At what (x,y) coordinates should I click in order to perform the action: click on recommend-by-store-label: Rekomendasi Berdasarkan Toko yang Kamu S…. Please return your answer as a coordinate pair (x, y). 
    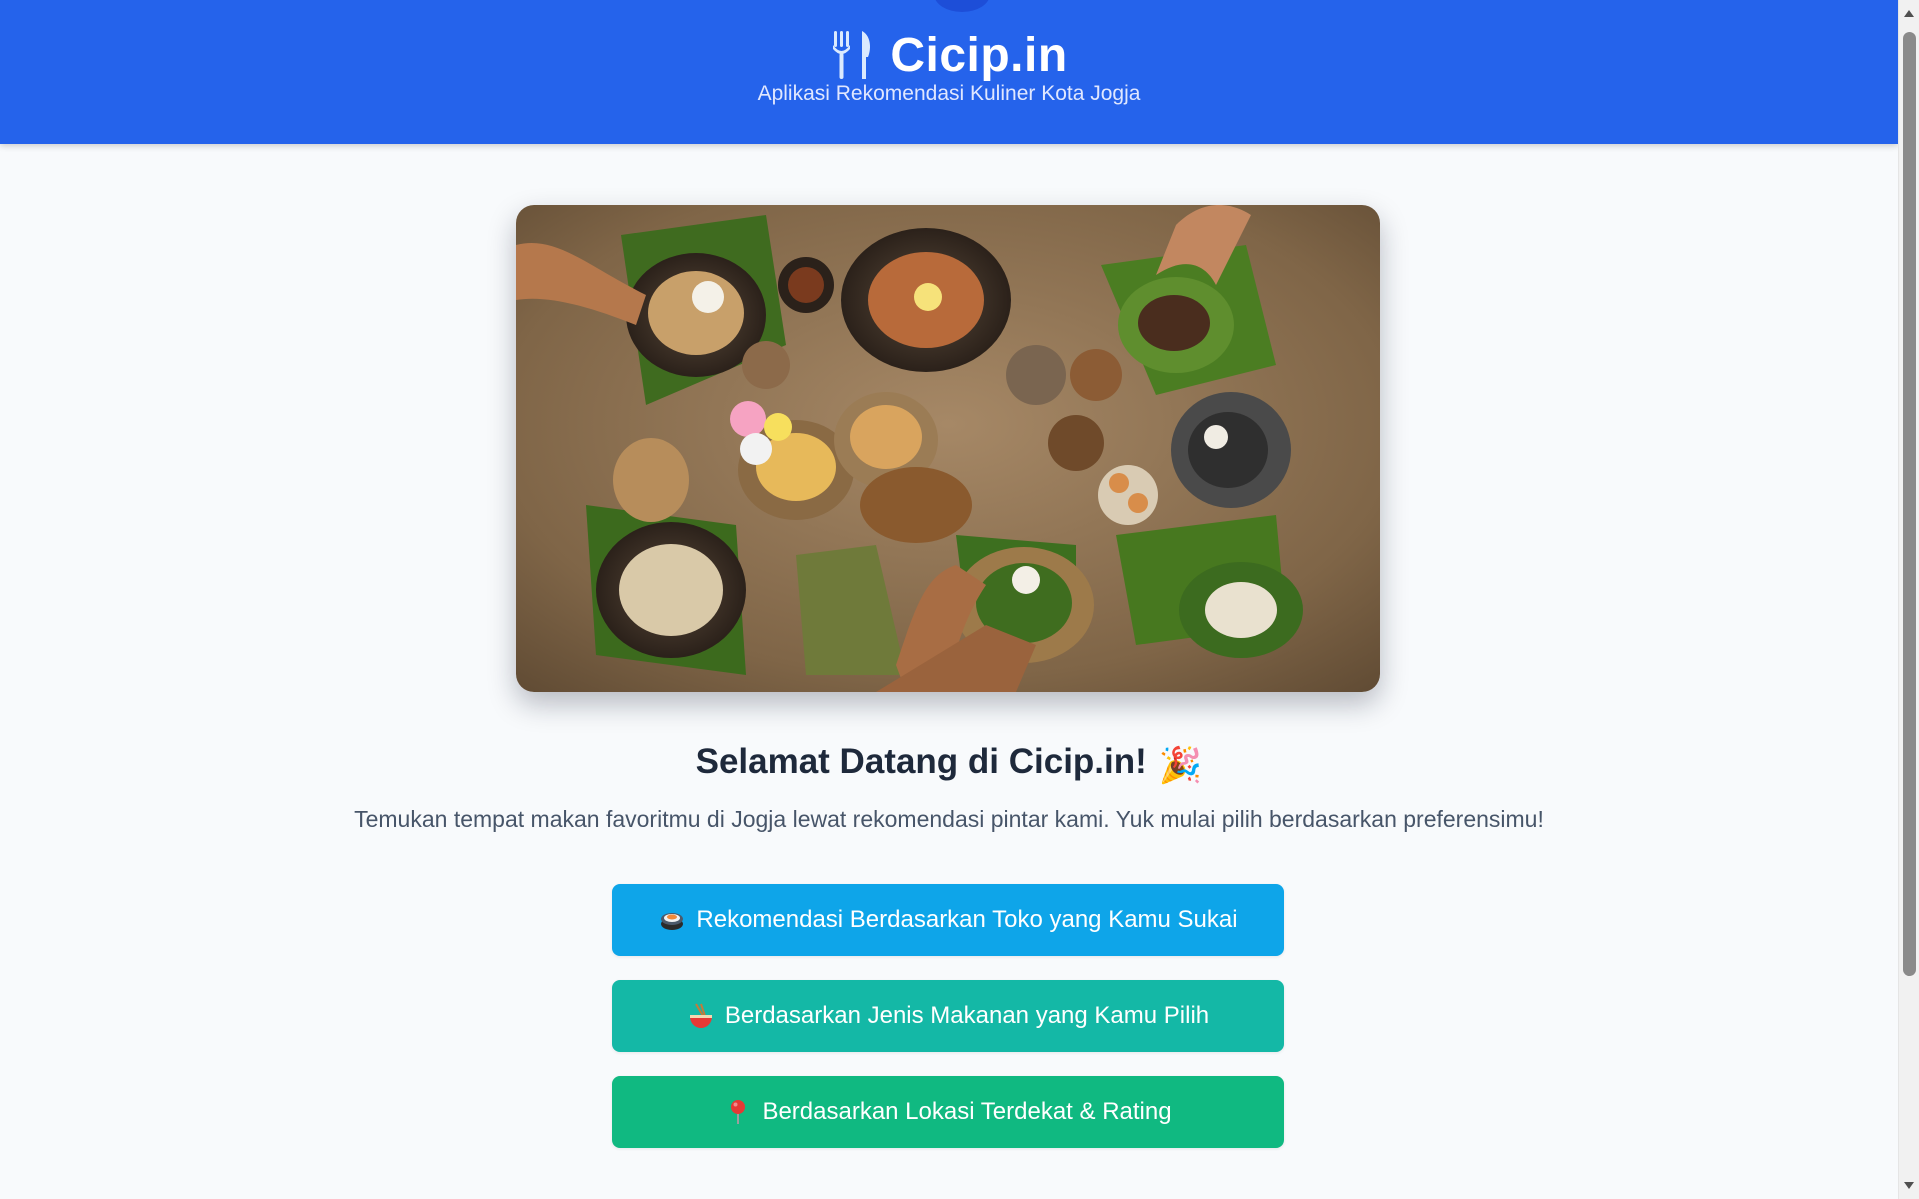
    Looking at the image, I should click on (967, 919).